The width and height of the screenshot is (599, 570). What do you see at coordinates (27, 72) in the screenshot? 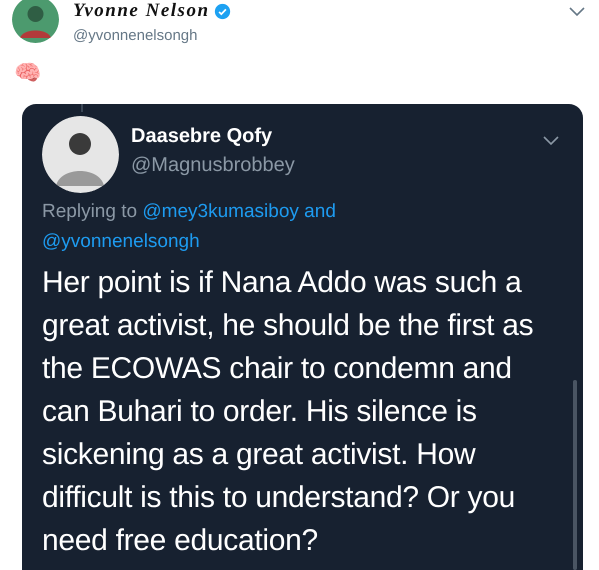
I see `tweet-text: 🧠` at bounding box center [27, 72].